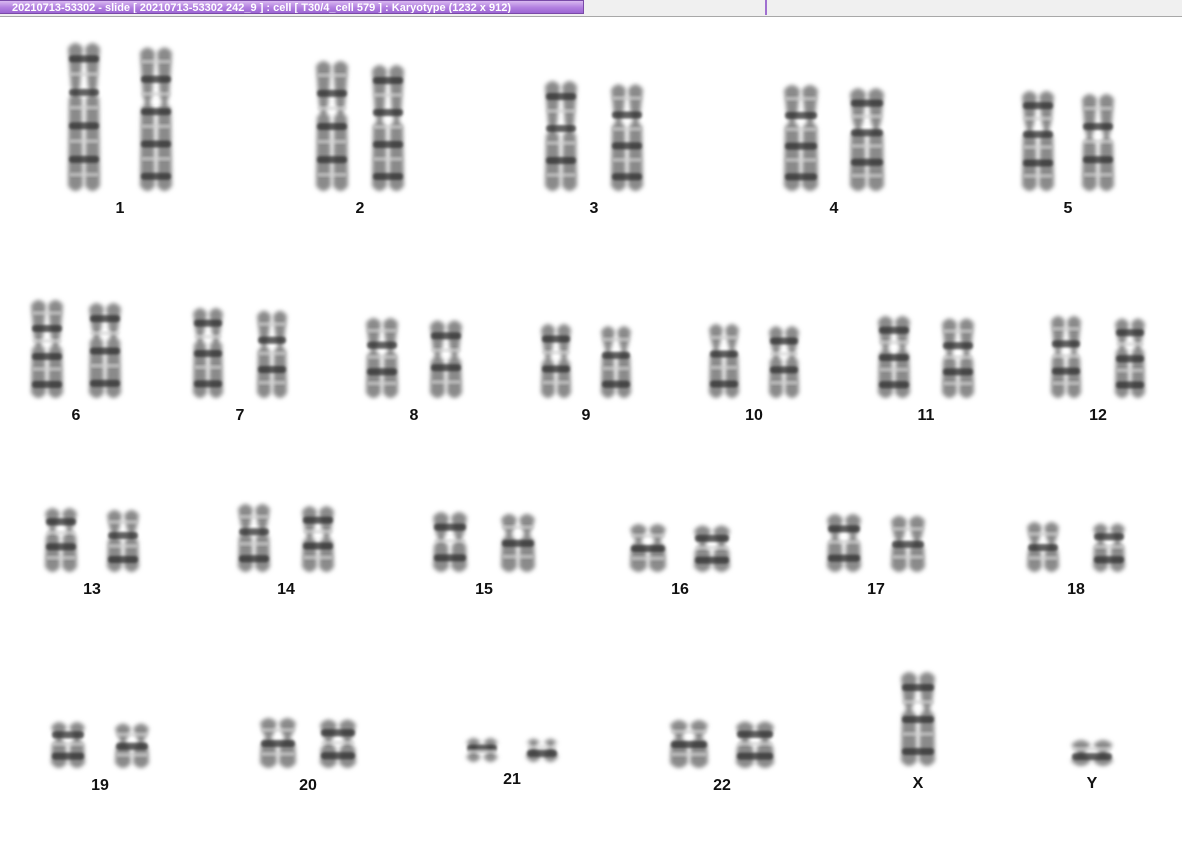 The image size is (1182, 859). I want to click on chromosome-18-b, so click(1109, 547).